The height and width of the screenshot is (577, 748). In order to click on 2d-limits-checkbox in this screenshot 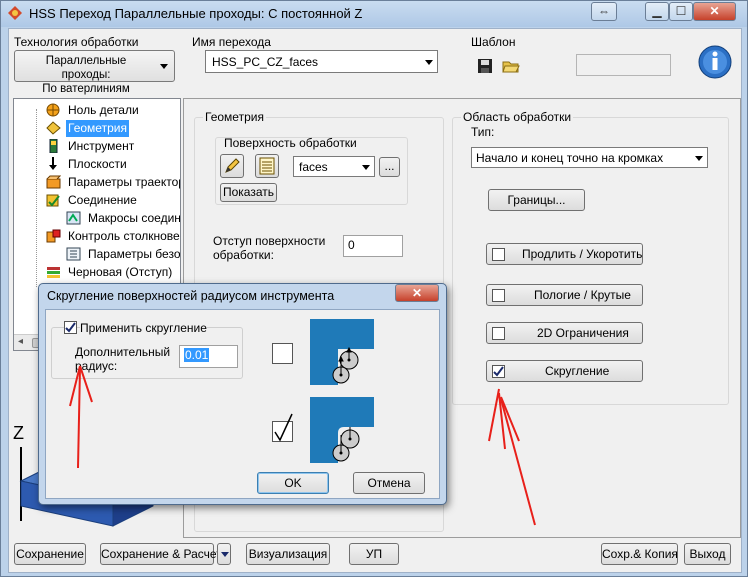, I will do `click(498, 333)`.